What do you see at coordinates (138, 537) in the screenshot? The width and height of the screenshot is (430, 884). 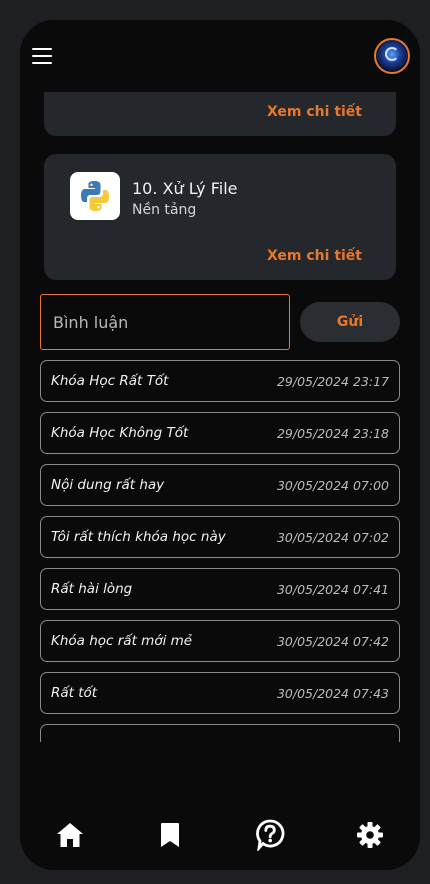 I see `comment-text: Tôi rất thích khóa học này` at bounding box center [138, 537].